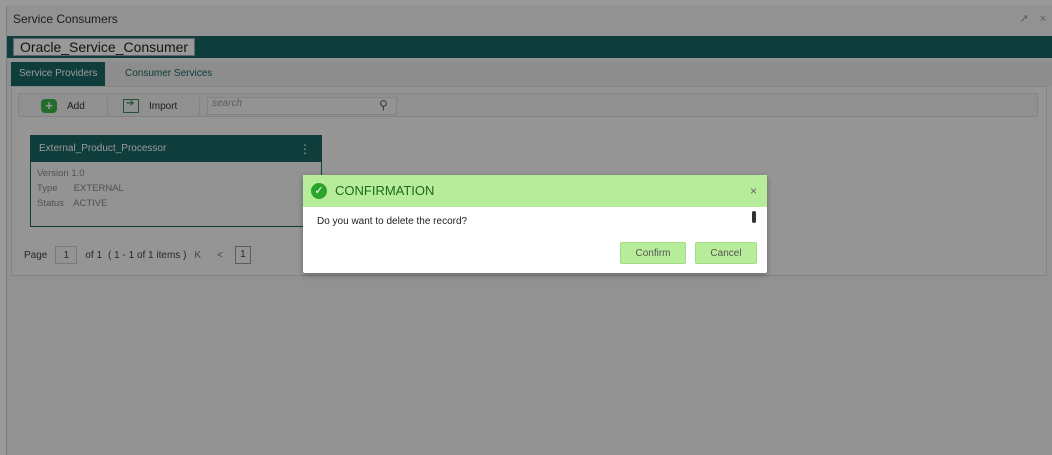  What do you see at coordinates (753, 191) in the screenshot?
I see `close-icon: ×` at bounding box center [753, 191].